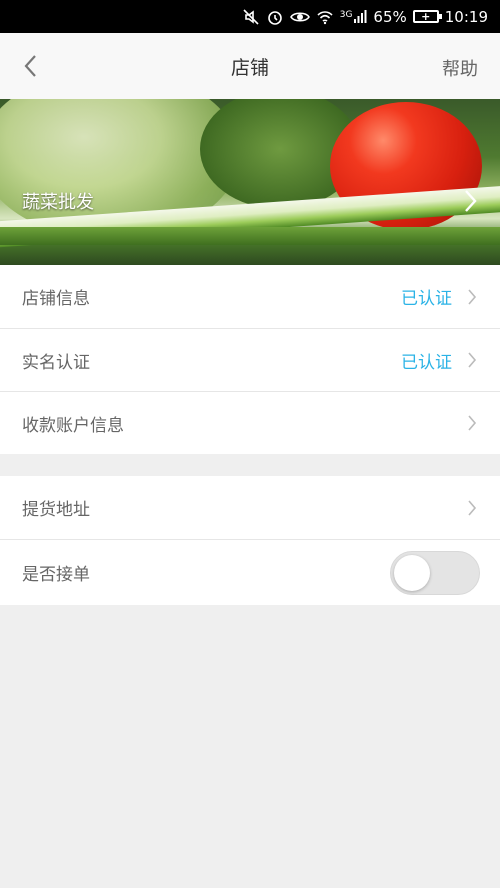 This screenshot has width=500, height=888. What do you see at coordinates (427, 16) in the screenshot?
I see `battery-icon: +` at bounding box center [427, 16].